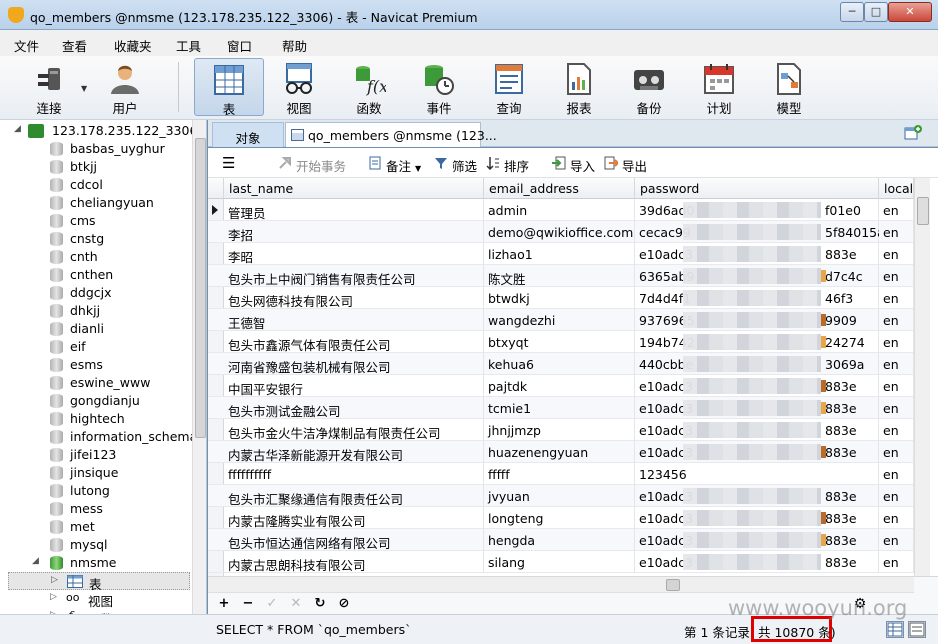  Describe the element at coordinates (354, 364) in the screenshot. I see `cell-last-name: 河南省豫盛包装机械有限公司` at that location.